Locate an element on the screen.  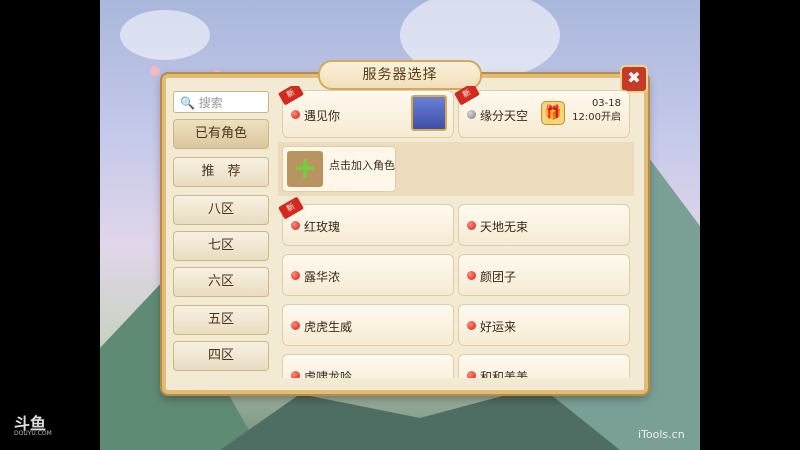
sidebar-item-label: 四区 is located at coordinates (220, 355).